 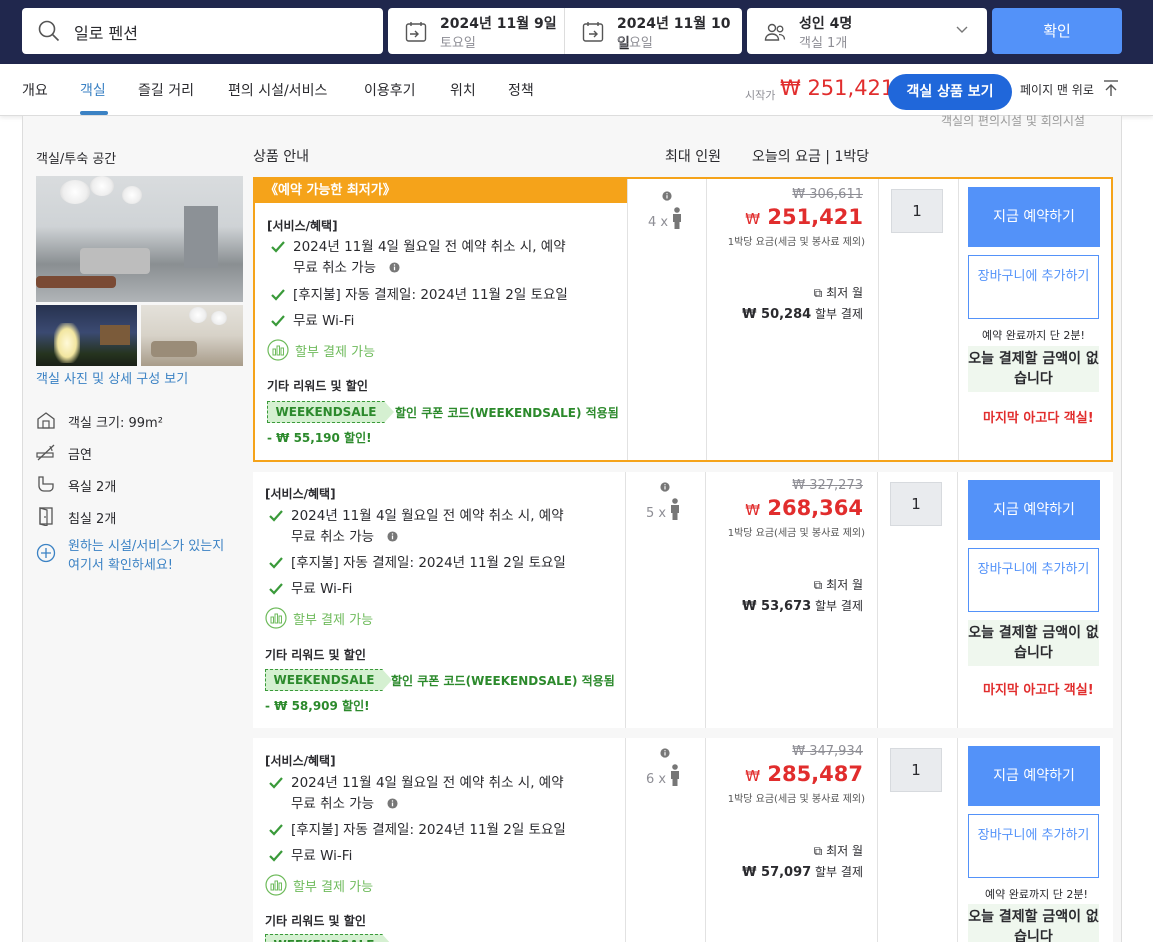 I want to click on price-amount: 268,364, so click(x=815, y=508).